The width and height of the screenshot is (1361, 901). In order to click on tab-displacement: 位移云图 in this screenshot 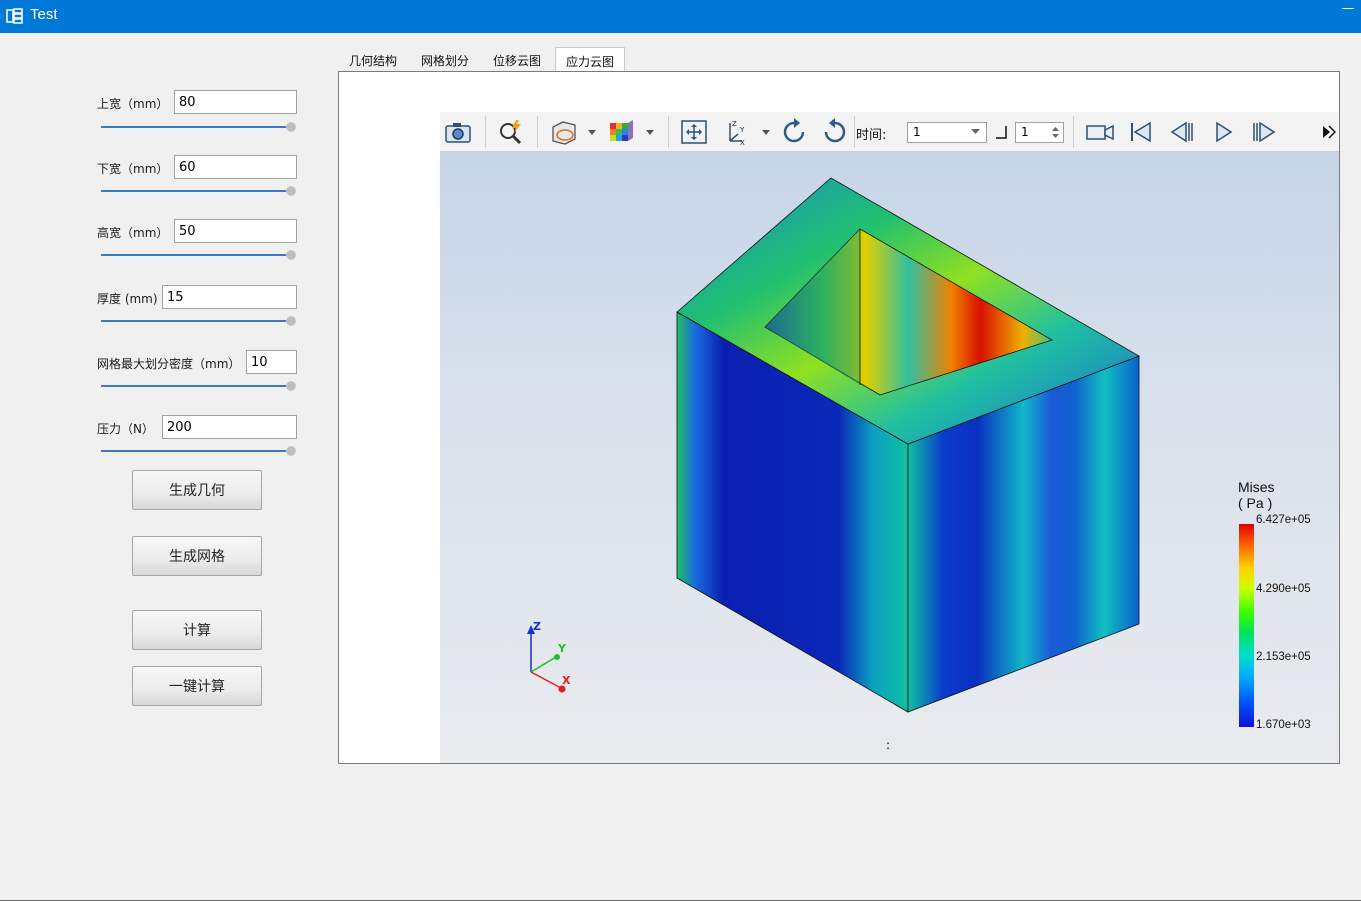, I will do `click(517, 59)`.